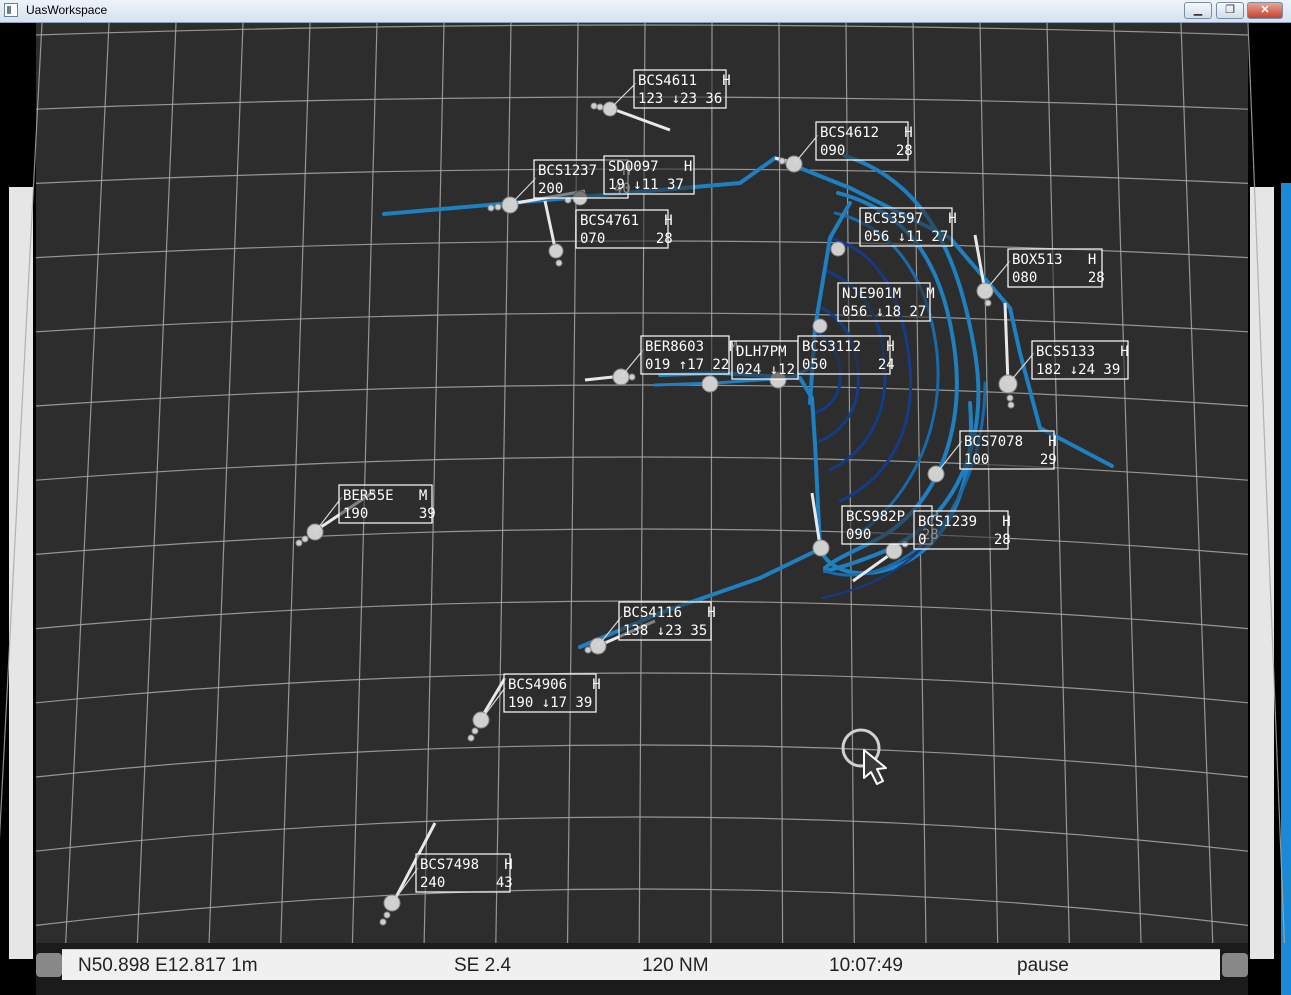 The height and width of the screenshot is (995, 1291). I want to click on label-flight-data: 240 43, so click(466, 883).